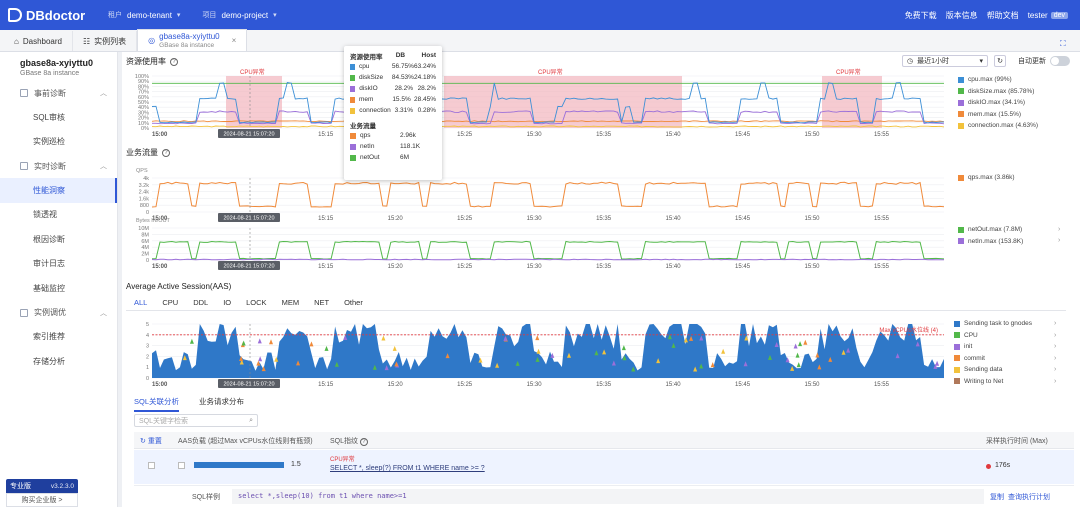 This screenshot has height=507, width=1080. What do you see at coordinates (990, 230) in the screenshot?
I see `legend-netout: netOut.max (7.8M)` at bounding box center [990, 230].